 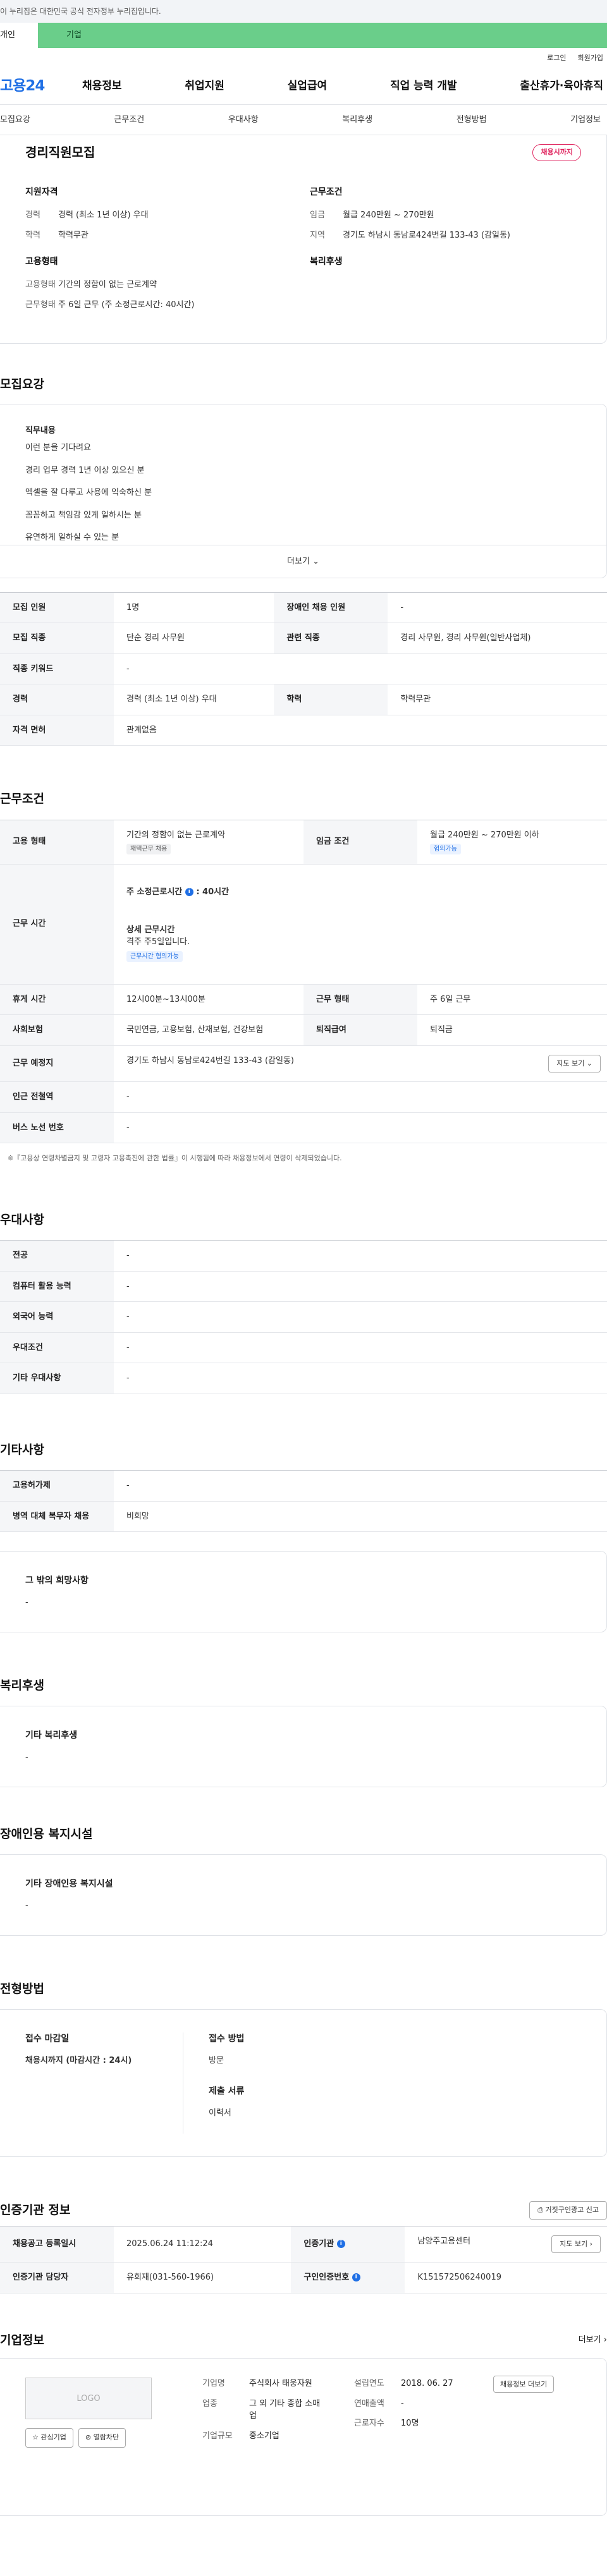 I want to click on anchor-recruit: 모집요강, so click(x=15, y=120).